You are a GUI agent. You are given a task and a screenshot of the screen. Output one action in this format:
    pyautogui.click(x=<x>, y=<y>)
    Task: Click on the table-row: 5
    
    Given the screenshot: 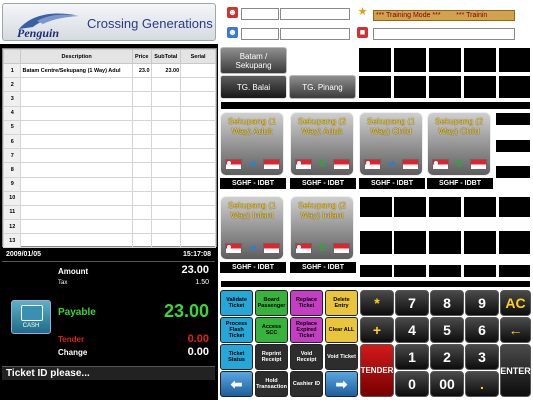 What is the action you would take?
    pyautogui.click(x=109, y=127)
    